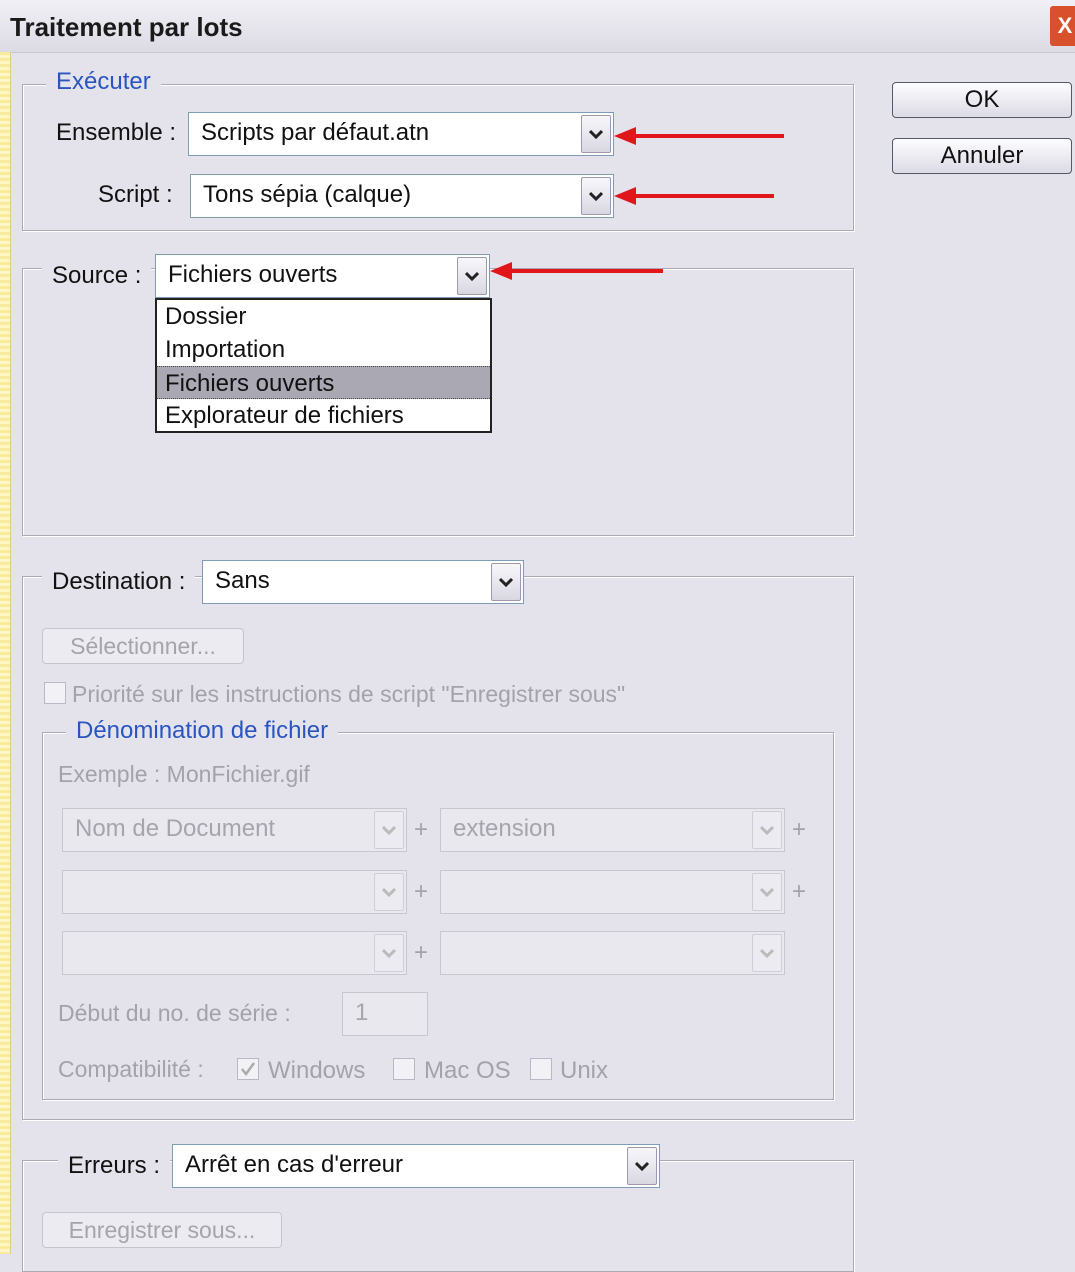 The width and height of the screenshot is (1075, 1272). What do you see at coordinates (385, 1014) in the screenshot?
I see `serial-input: 1` at bounding box center [385, 1014].